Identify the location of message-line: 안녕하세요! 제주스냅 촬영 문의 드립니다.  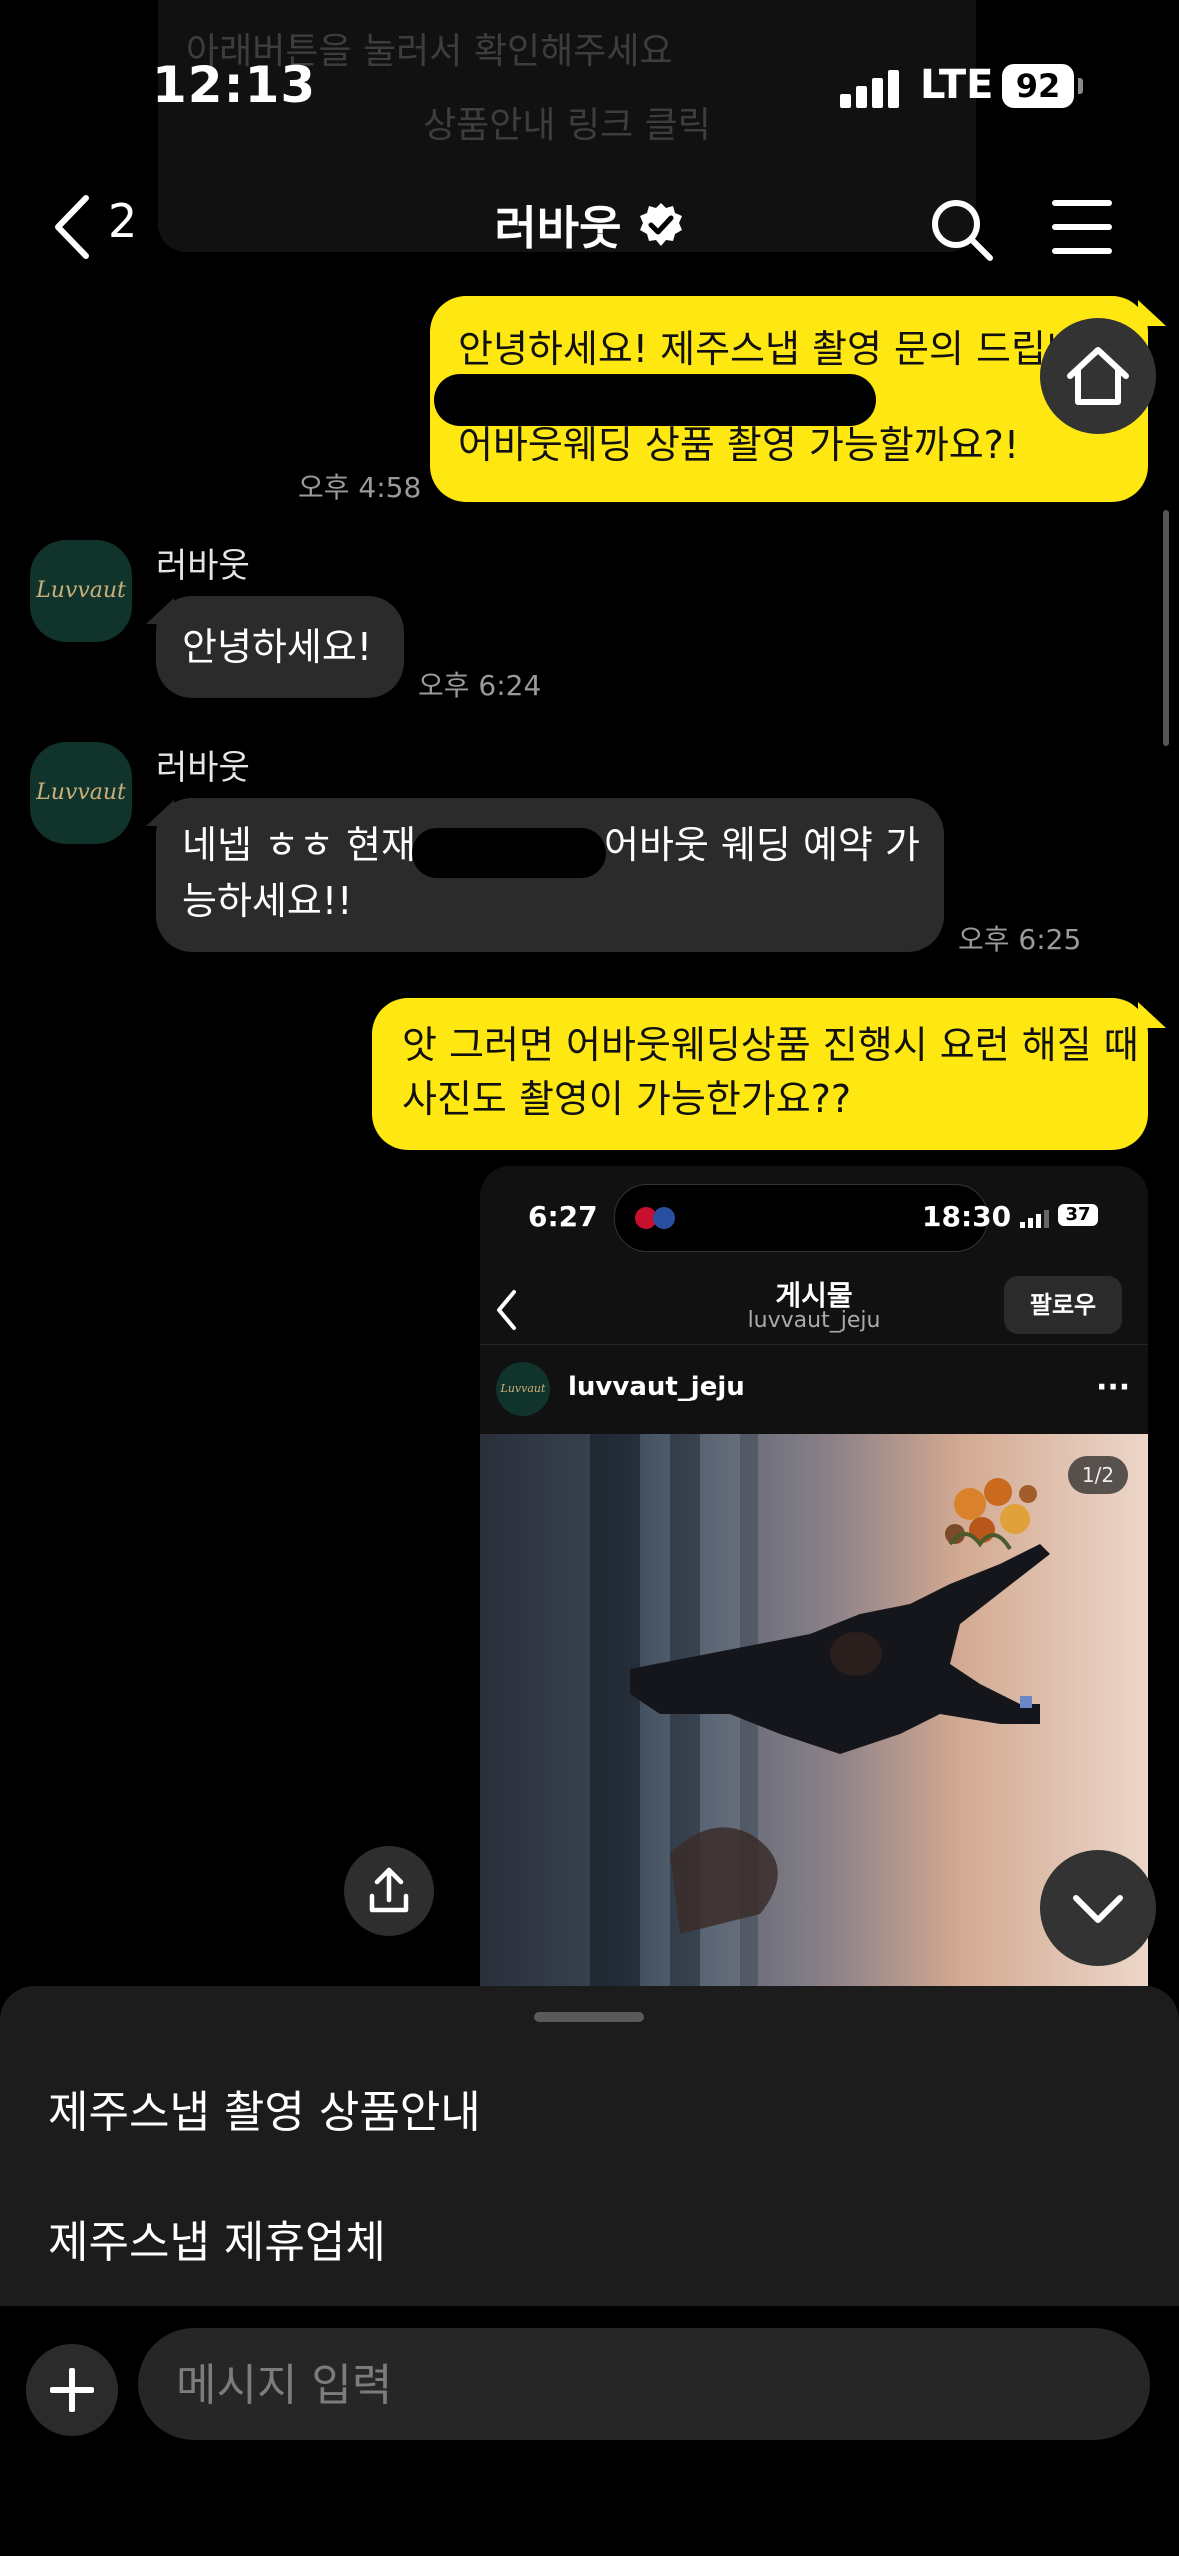
(787, 349).